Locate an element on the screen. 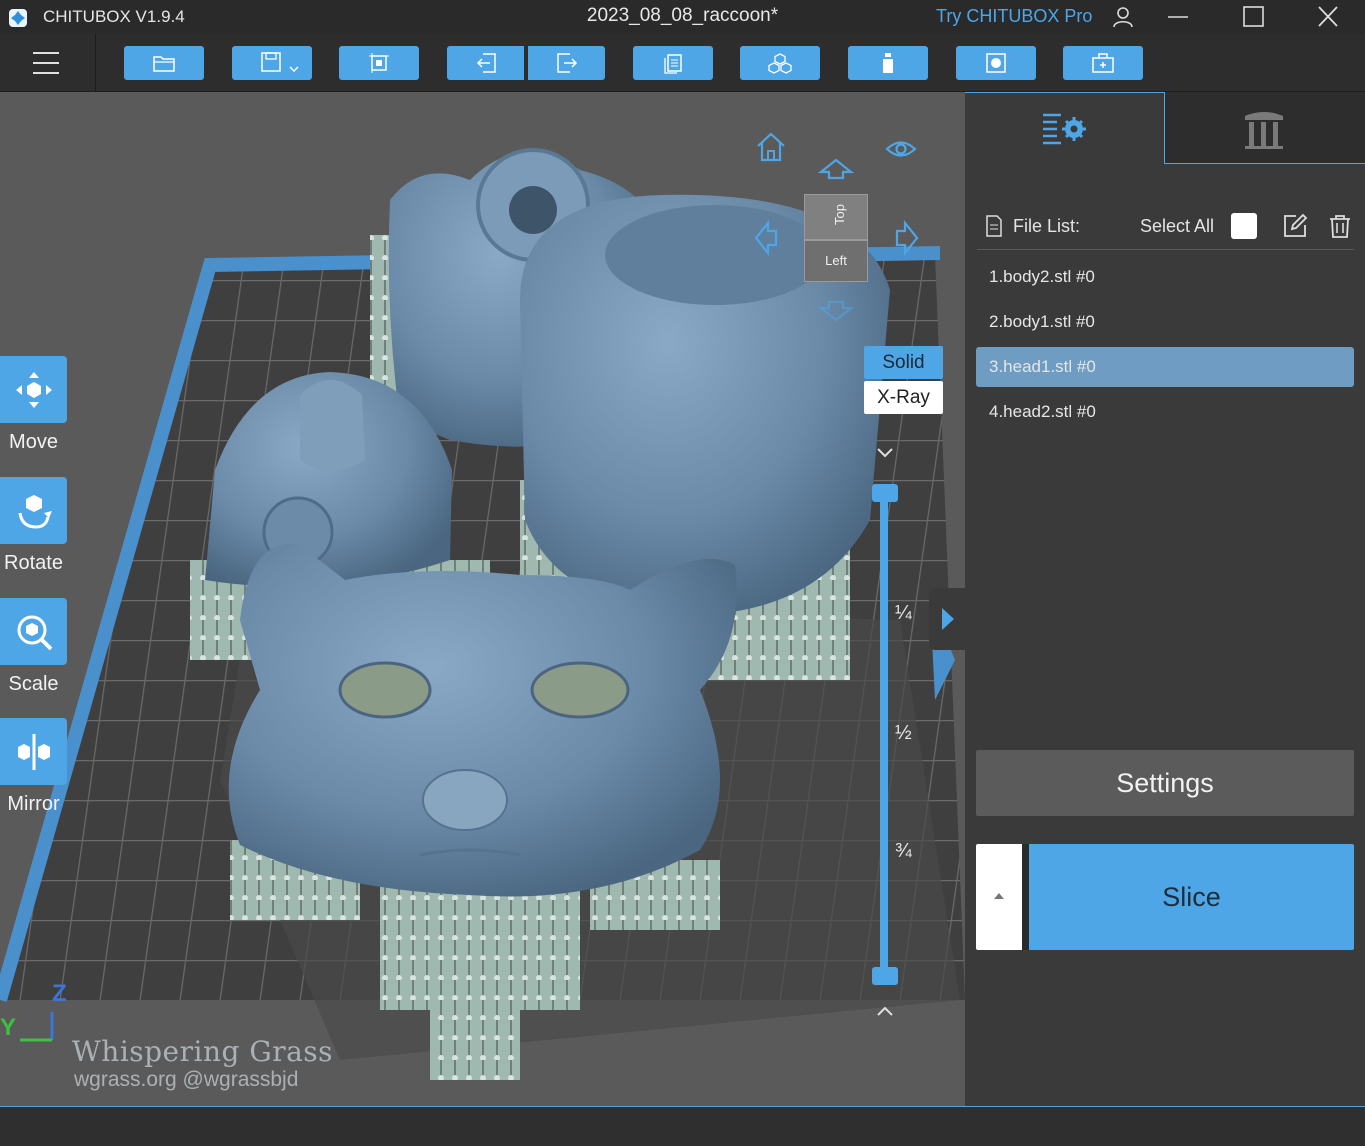  cubes-icon is located at coordinates (780, 63).